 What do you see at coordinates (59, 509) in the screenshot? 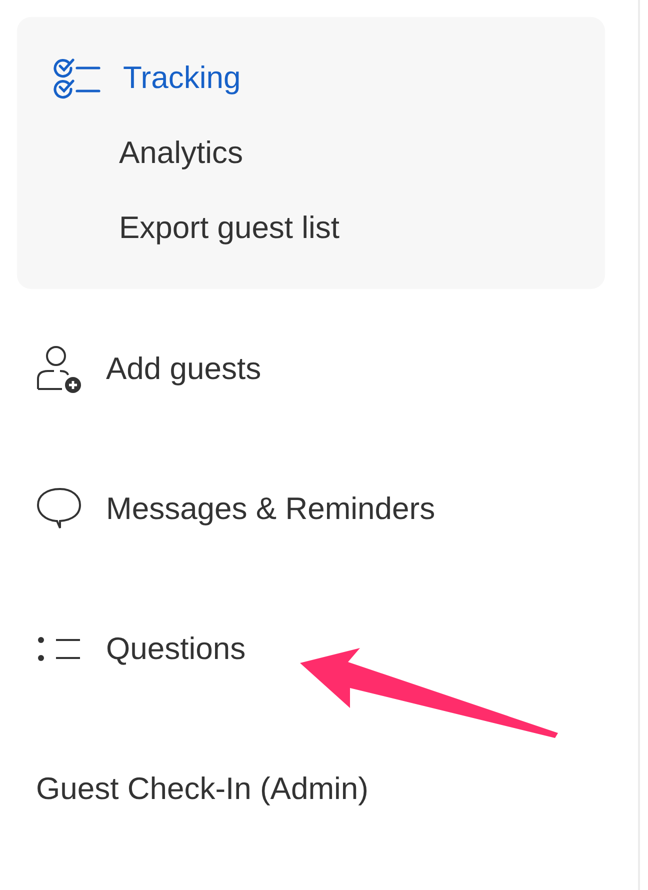
I see `speech-bubble-icon` at bounding box center [59, 509].